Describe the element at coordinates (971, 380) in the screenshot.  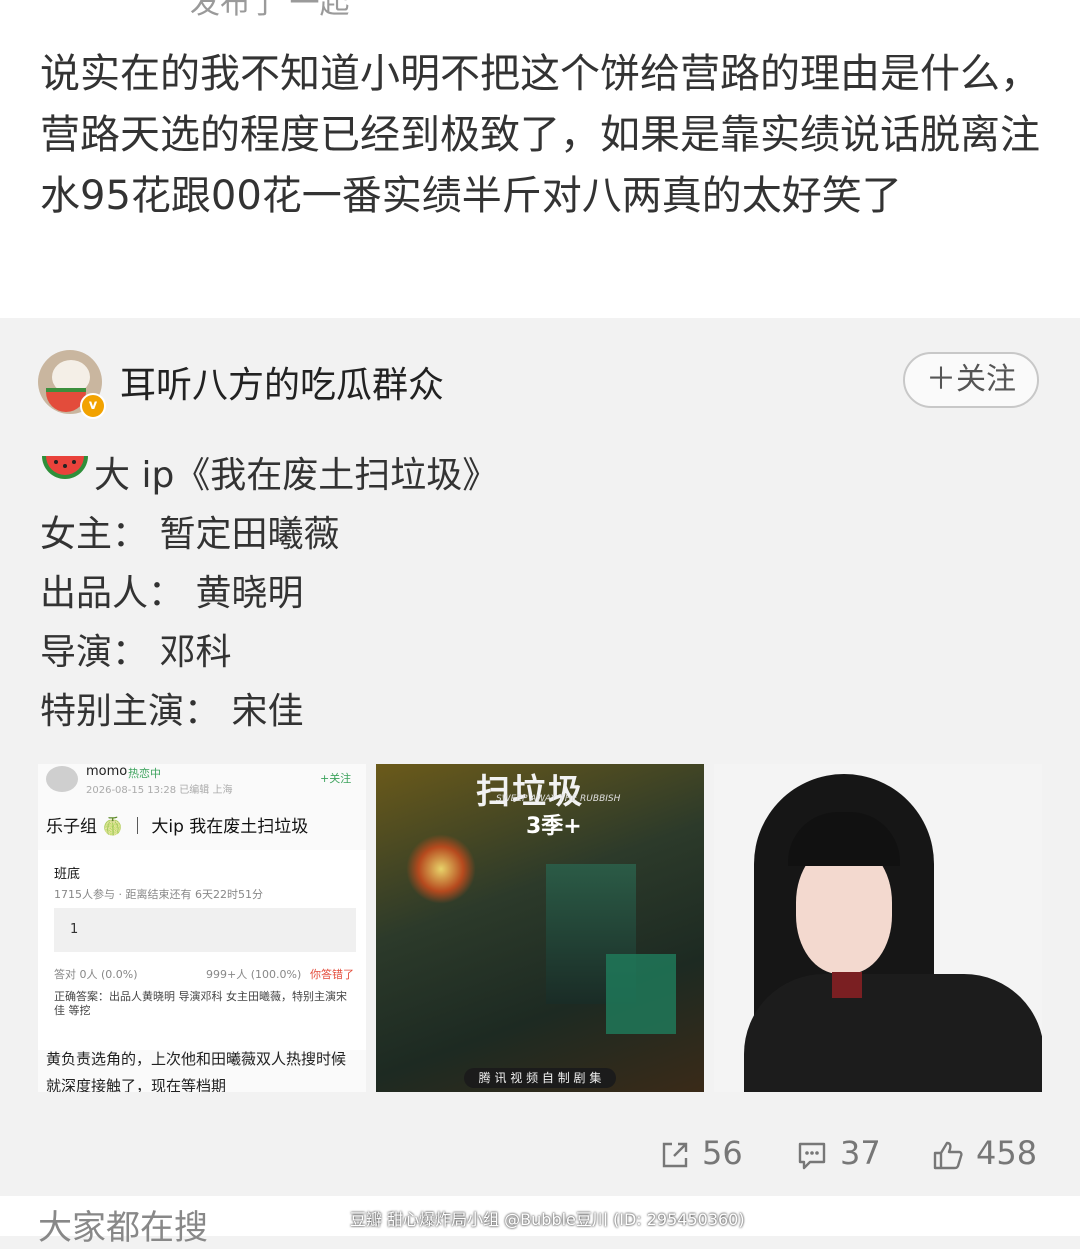
I see `follow-button: ＋关注` at that location.